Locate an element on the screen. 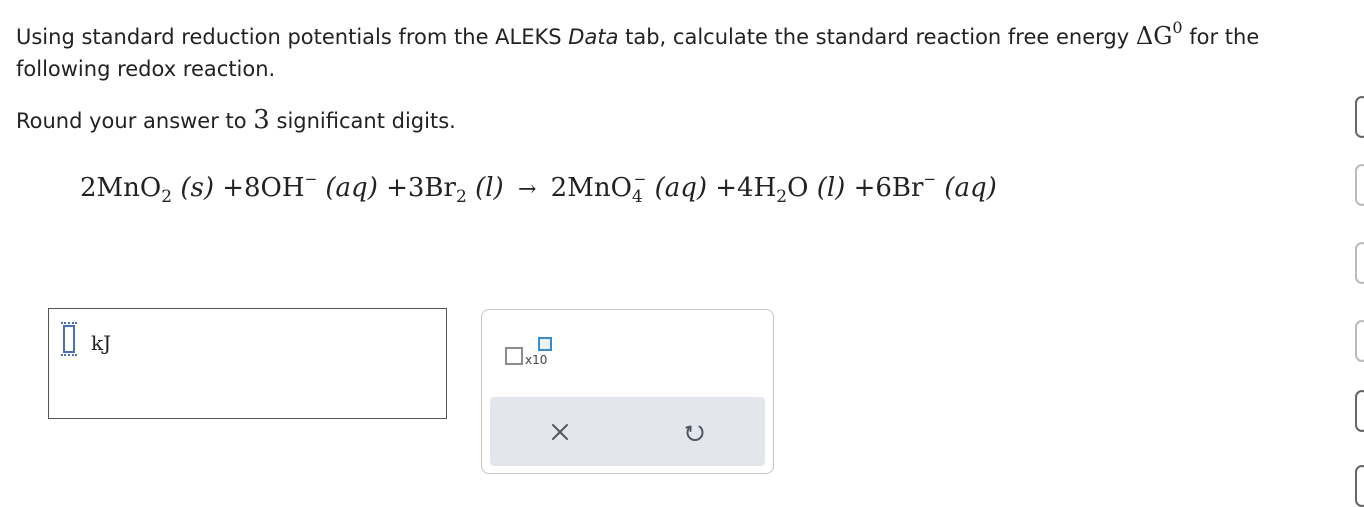  exponent-box-icon is located at coordinates (545, 344).